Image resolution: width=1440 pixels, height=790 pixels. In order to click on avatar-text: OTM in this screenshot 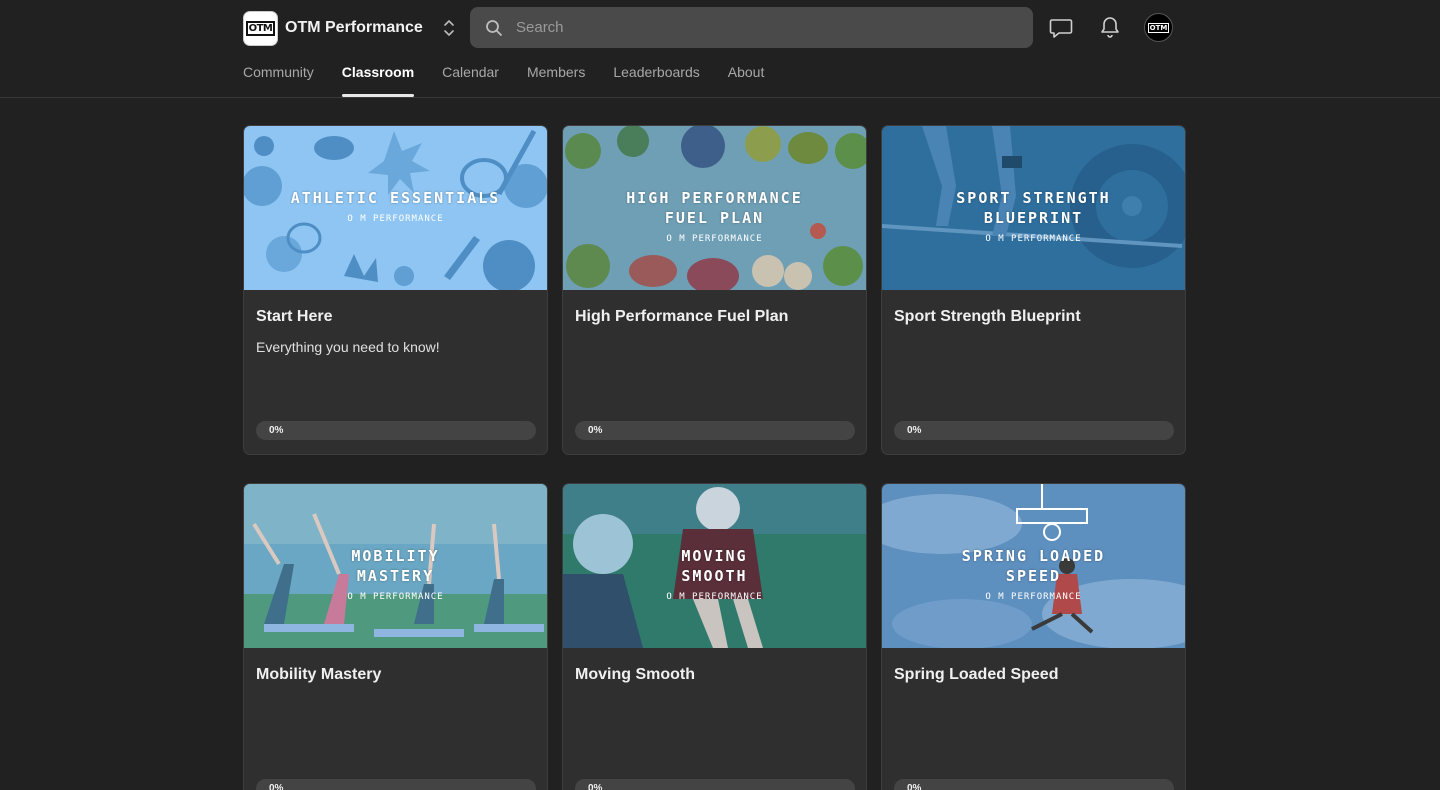, I will do `click(1158, 27)`.